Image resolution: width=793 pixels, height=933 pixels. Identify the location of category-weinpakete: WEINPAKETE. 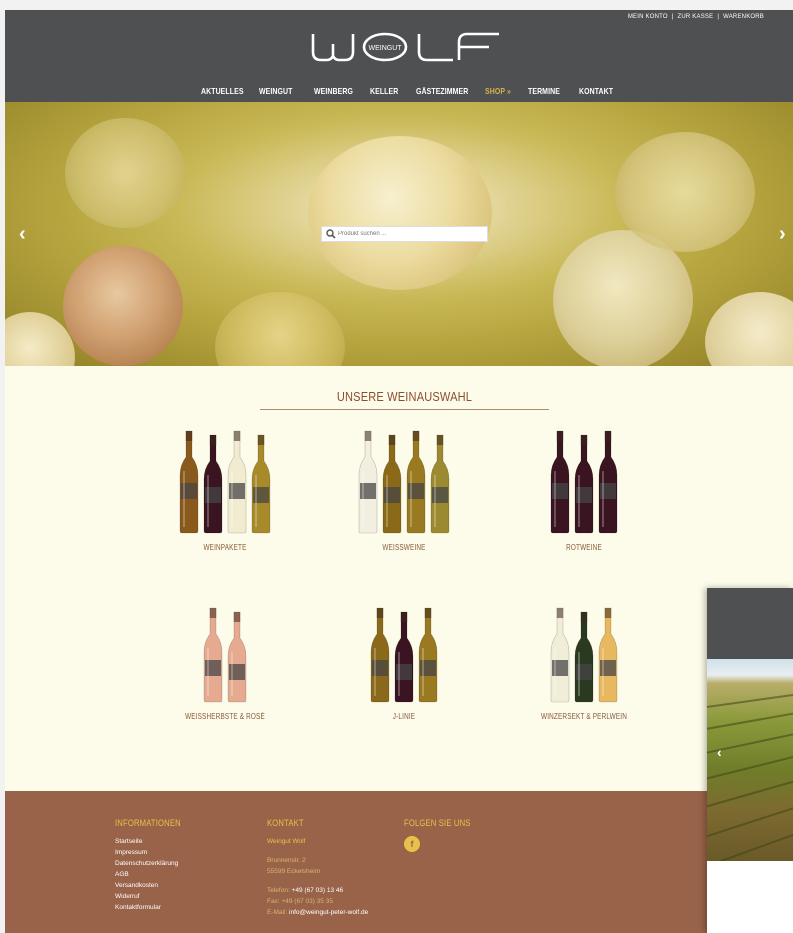
(225, 490).